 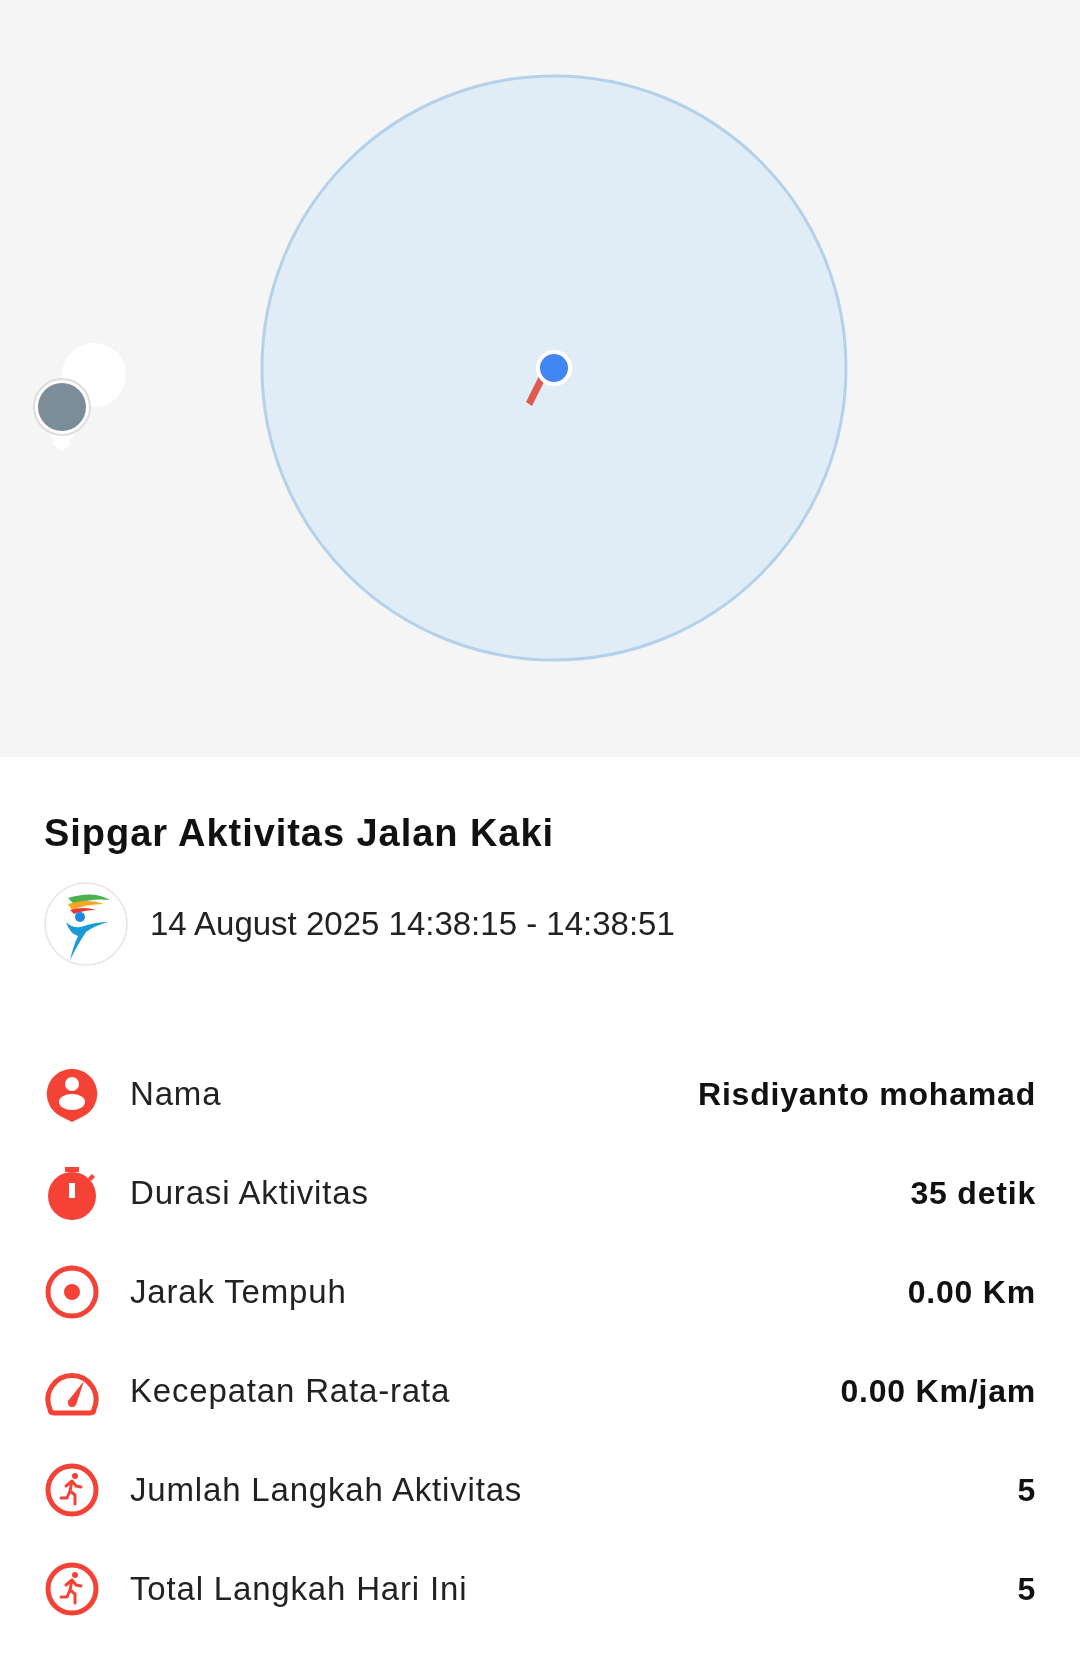 What do you see at coordinates (176, 1093) in the screenshot?
I see `stat-label: Nama` at bounding box center [176, 1093].